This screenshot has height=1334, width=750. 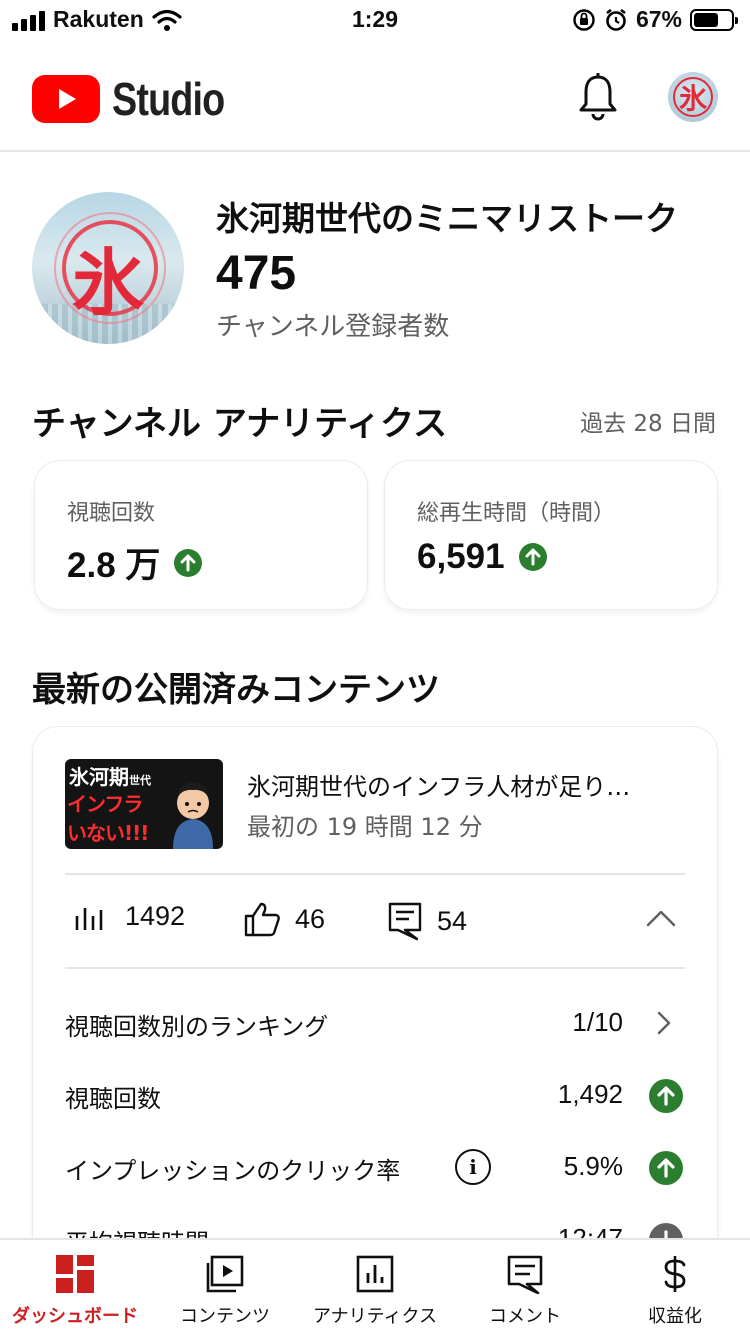 I want to click on top-app-bar: Studio 氷, so click(x=375, y=97).